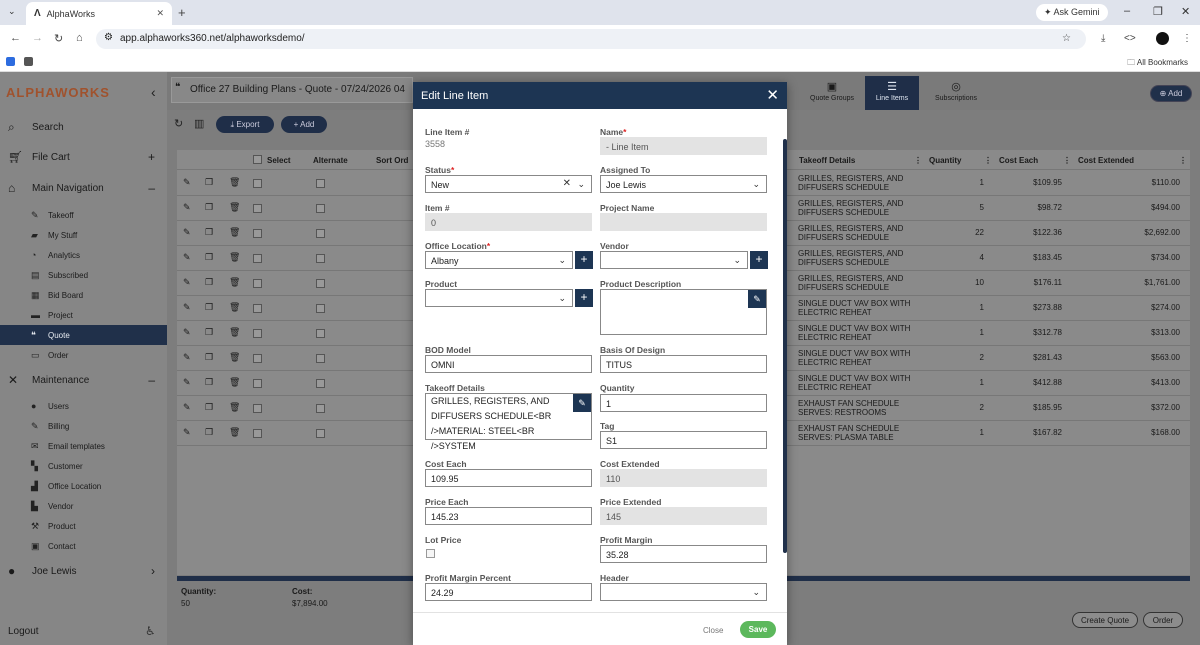 This screenshot has width=1200, height=645. What do you see at coordinates (683, 184) in the screenshot?
I see `assigned-to-select: Joe Lewis ⌄` at bounding box center [683, 184].